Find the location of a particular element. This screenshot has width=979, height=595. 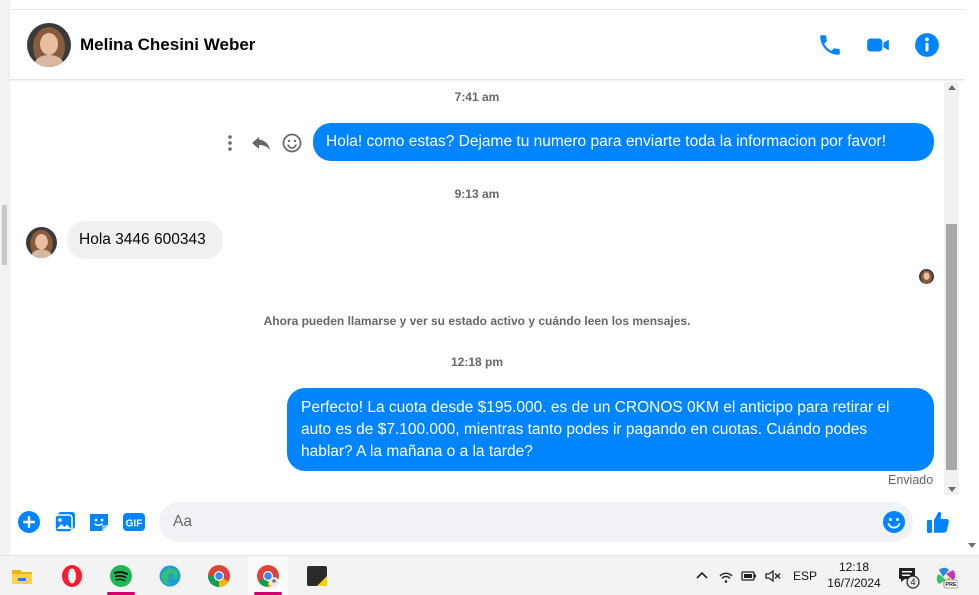

gif-label: GIF is located at coordinates (134, 524).